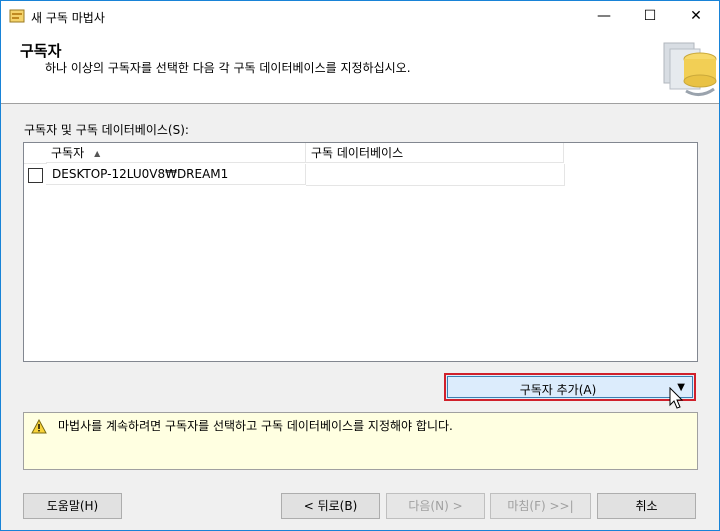 This screenshot has height=531, width=720. What do you see at coordinates (646, 506) in the screenshot?
I see `cancel-button: 취소` at bounding box center [646, 506].